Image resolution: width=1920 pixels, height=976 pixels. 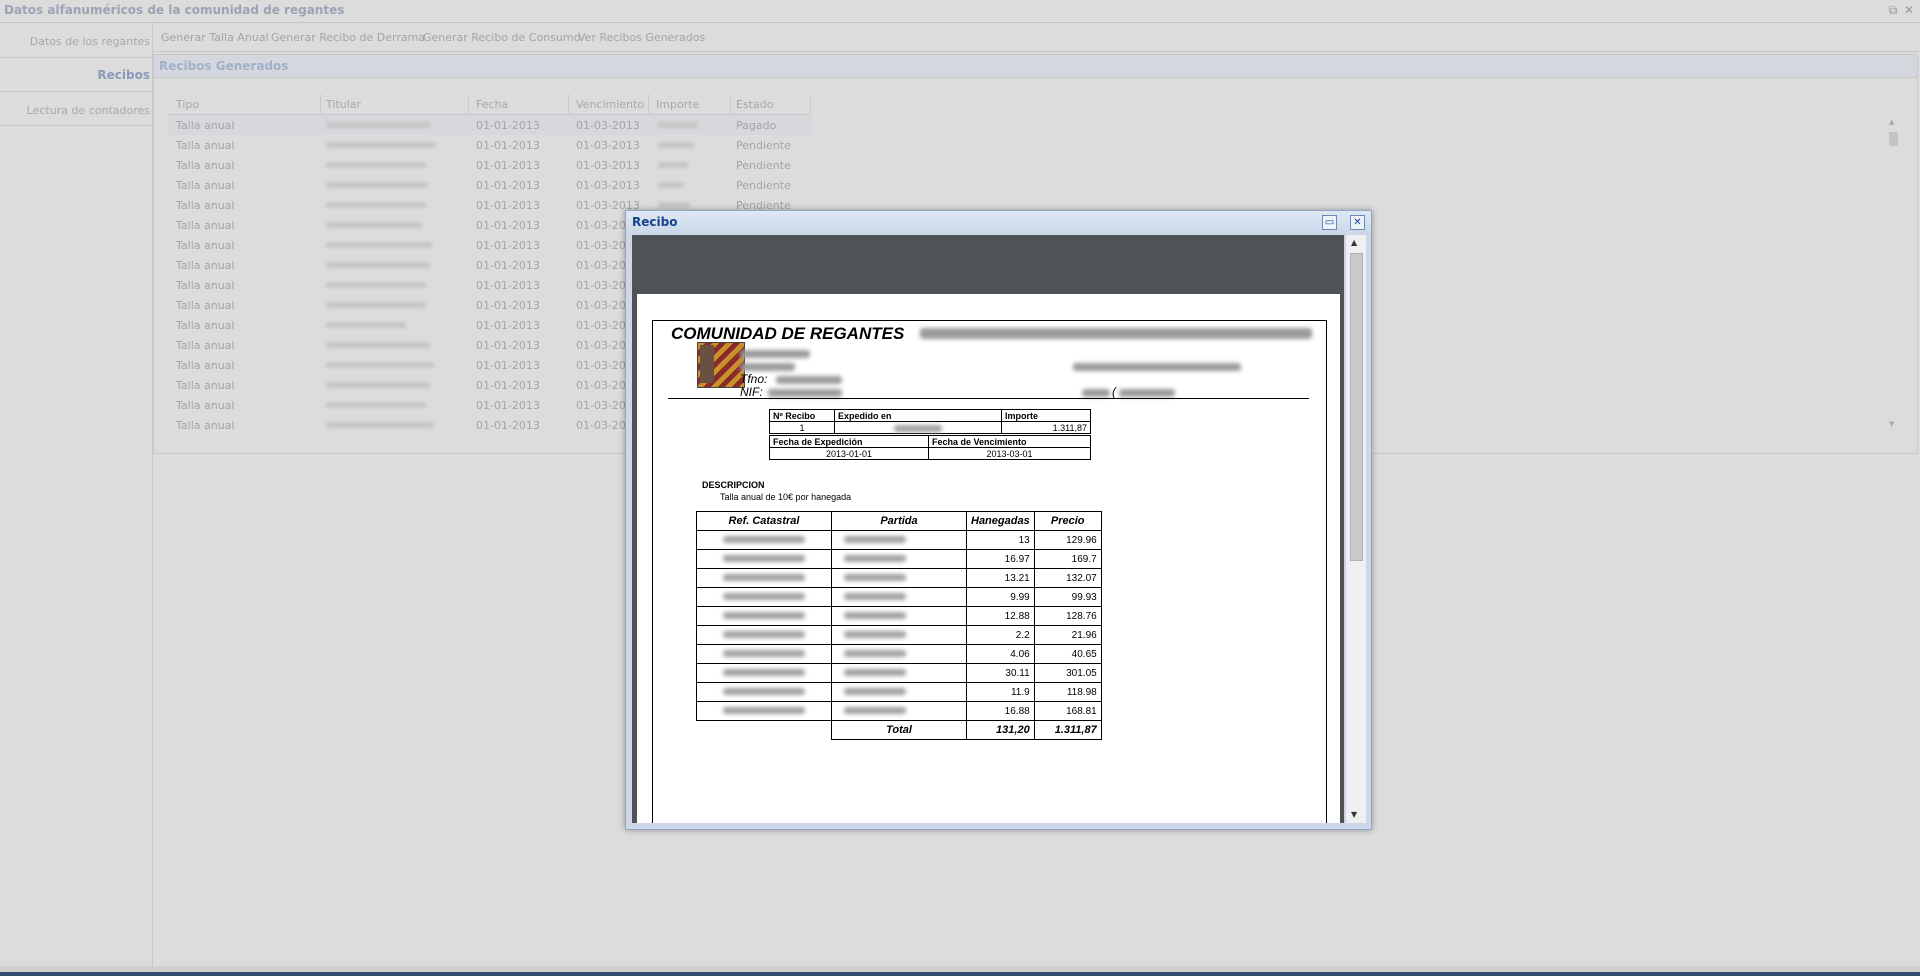 I want to click on cell-precio: 99.93, so click(x=1067, y=597).